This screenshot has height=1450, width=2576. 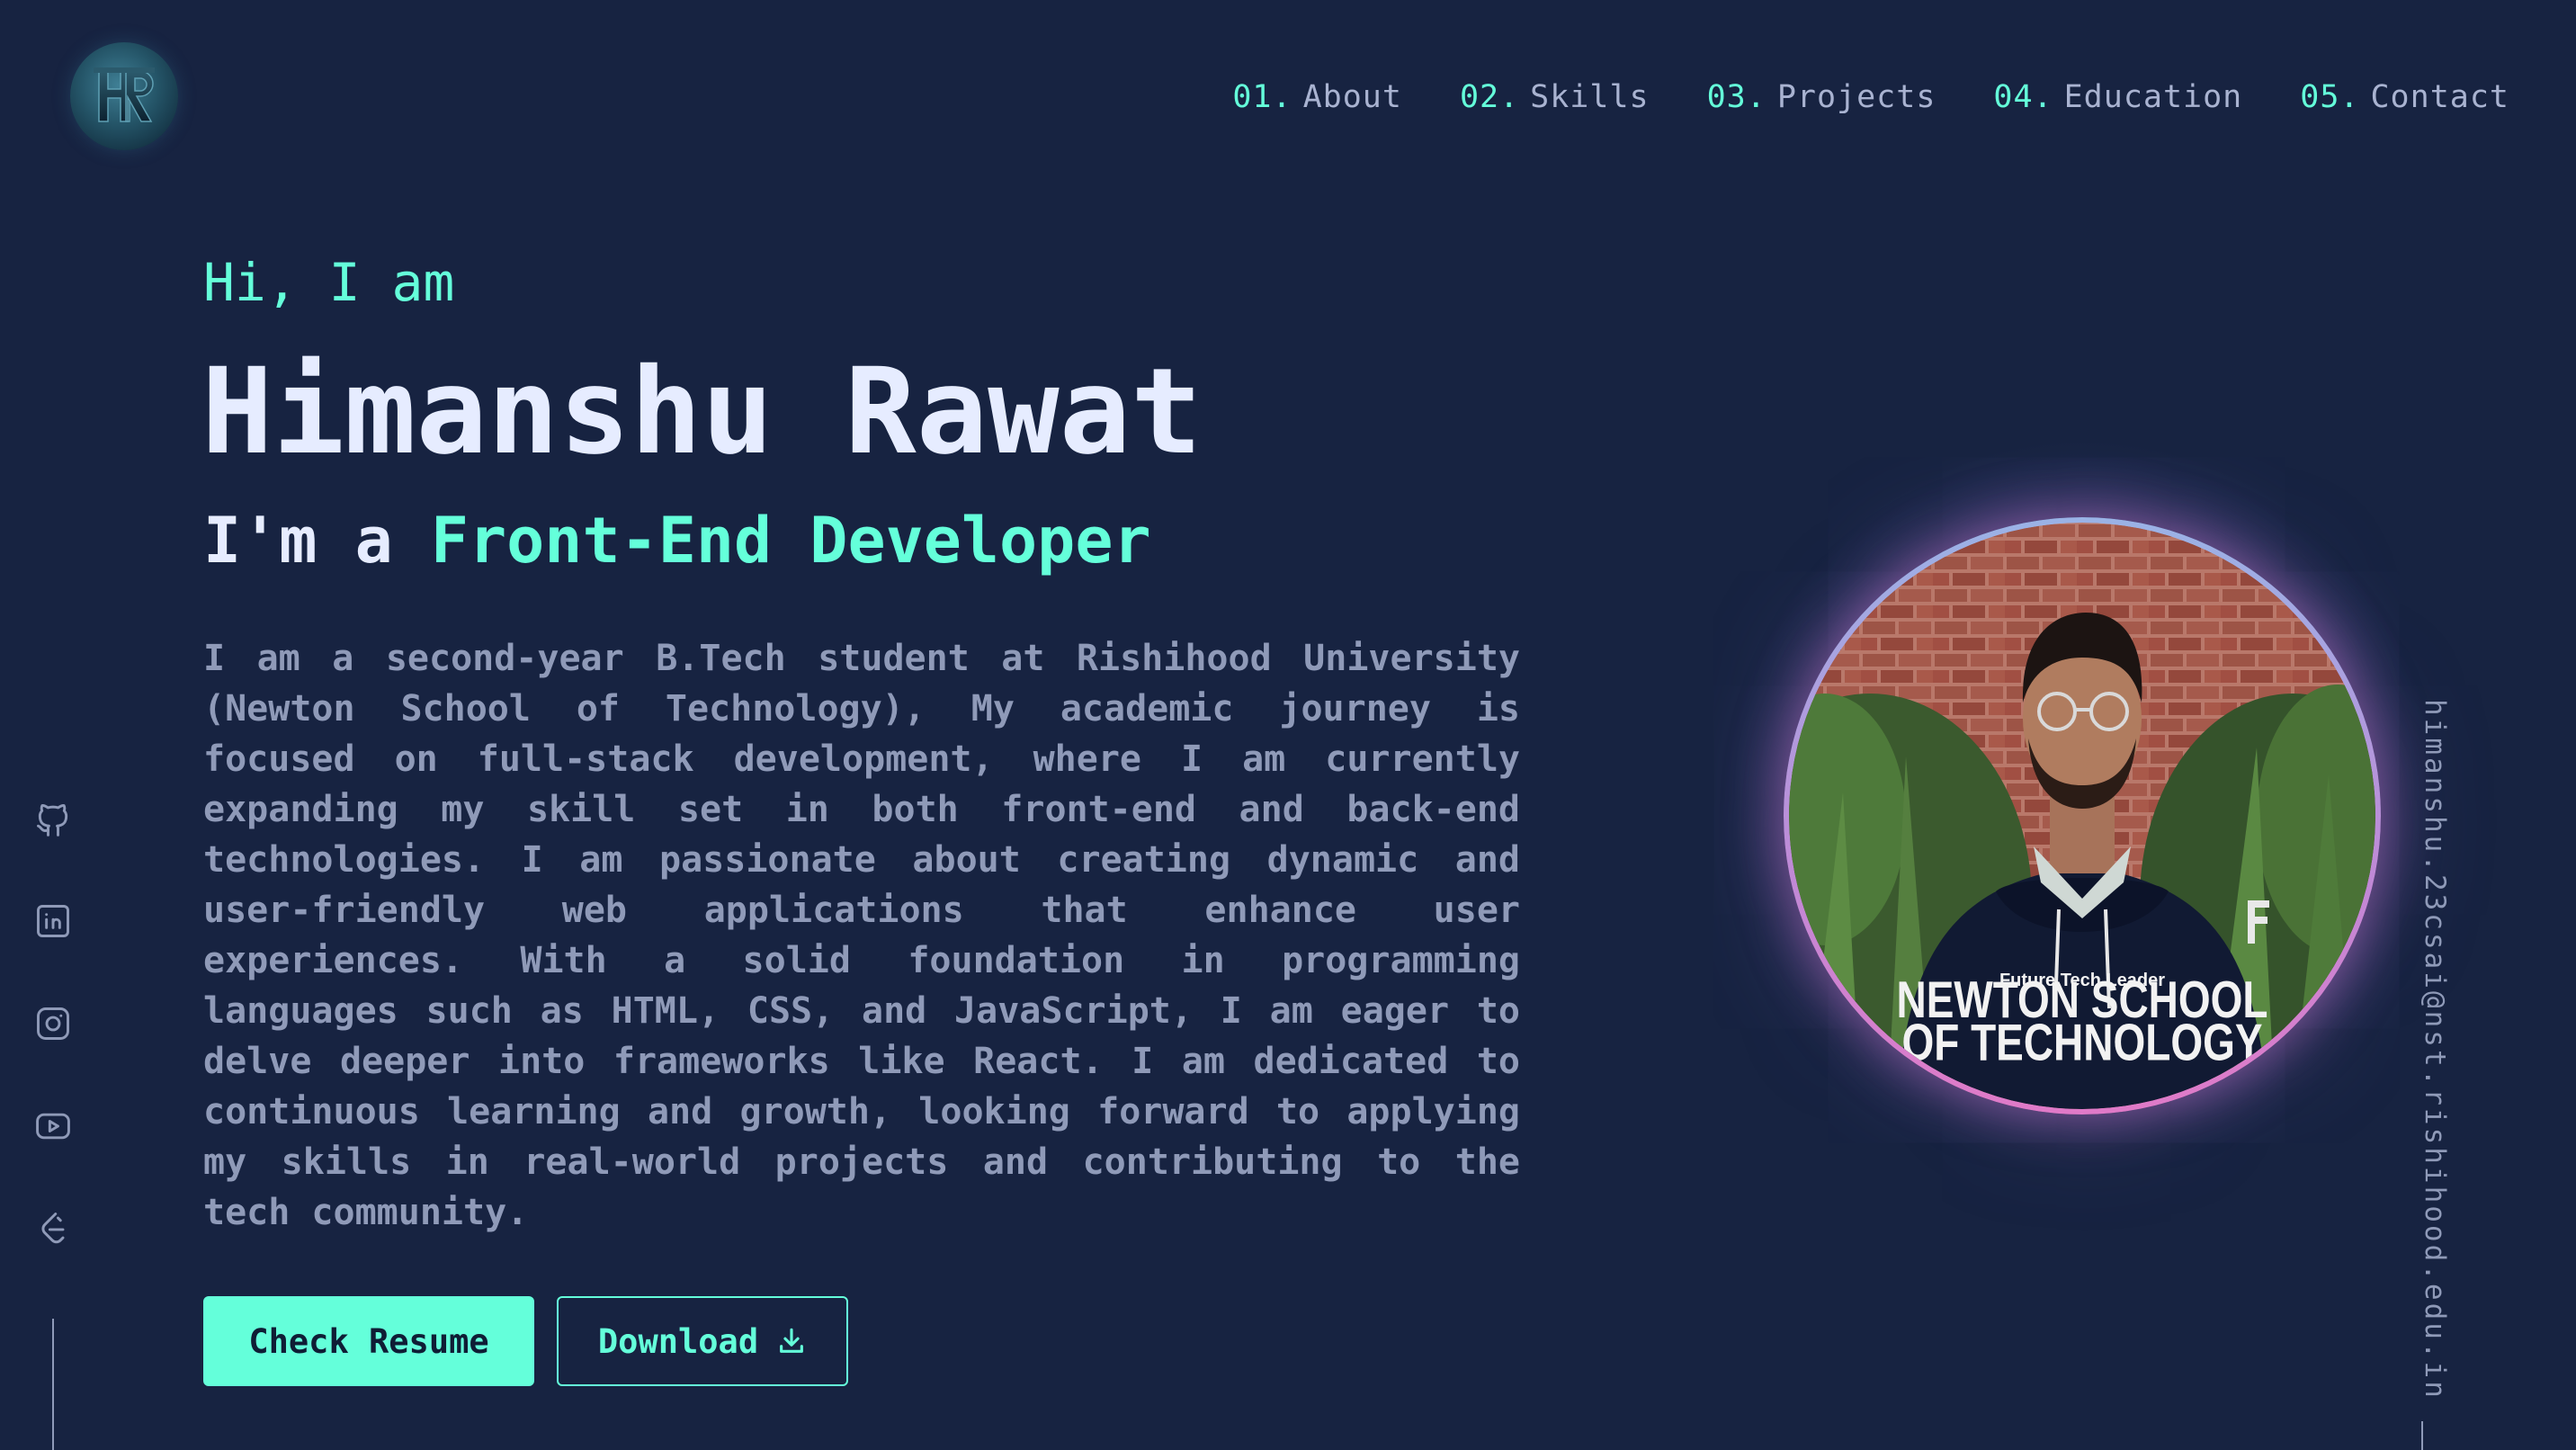 I want to click on nav-item-projects: 03. Projects, so click(x=1821, y=97).